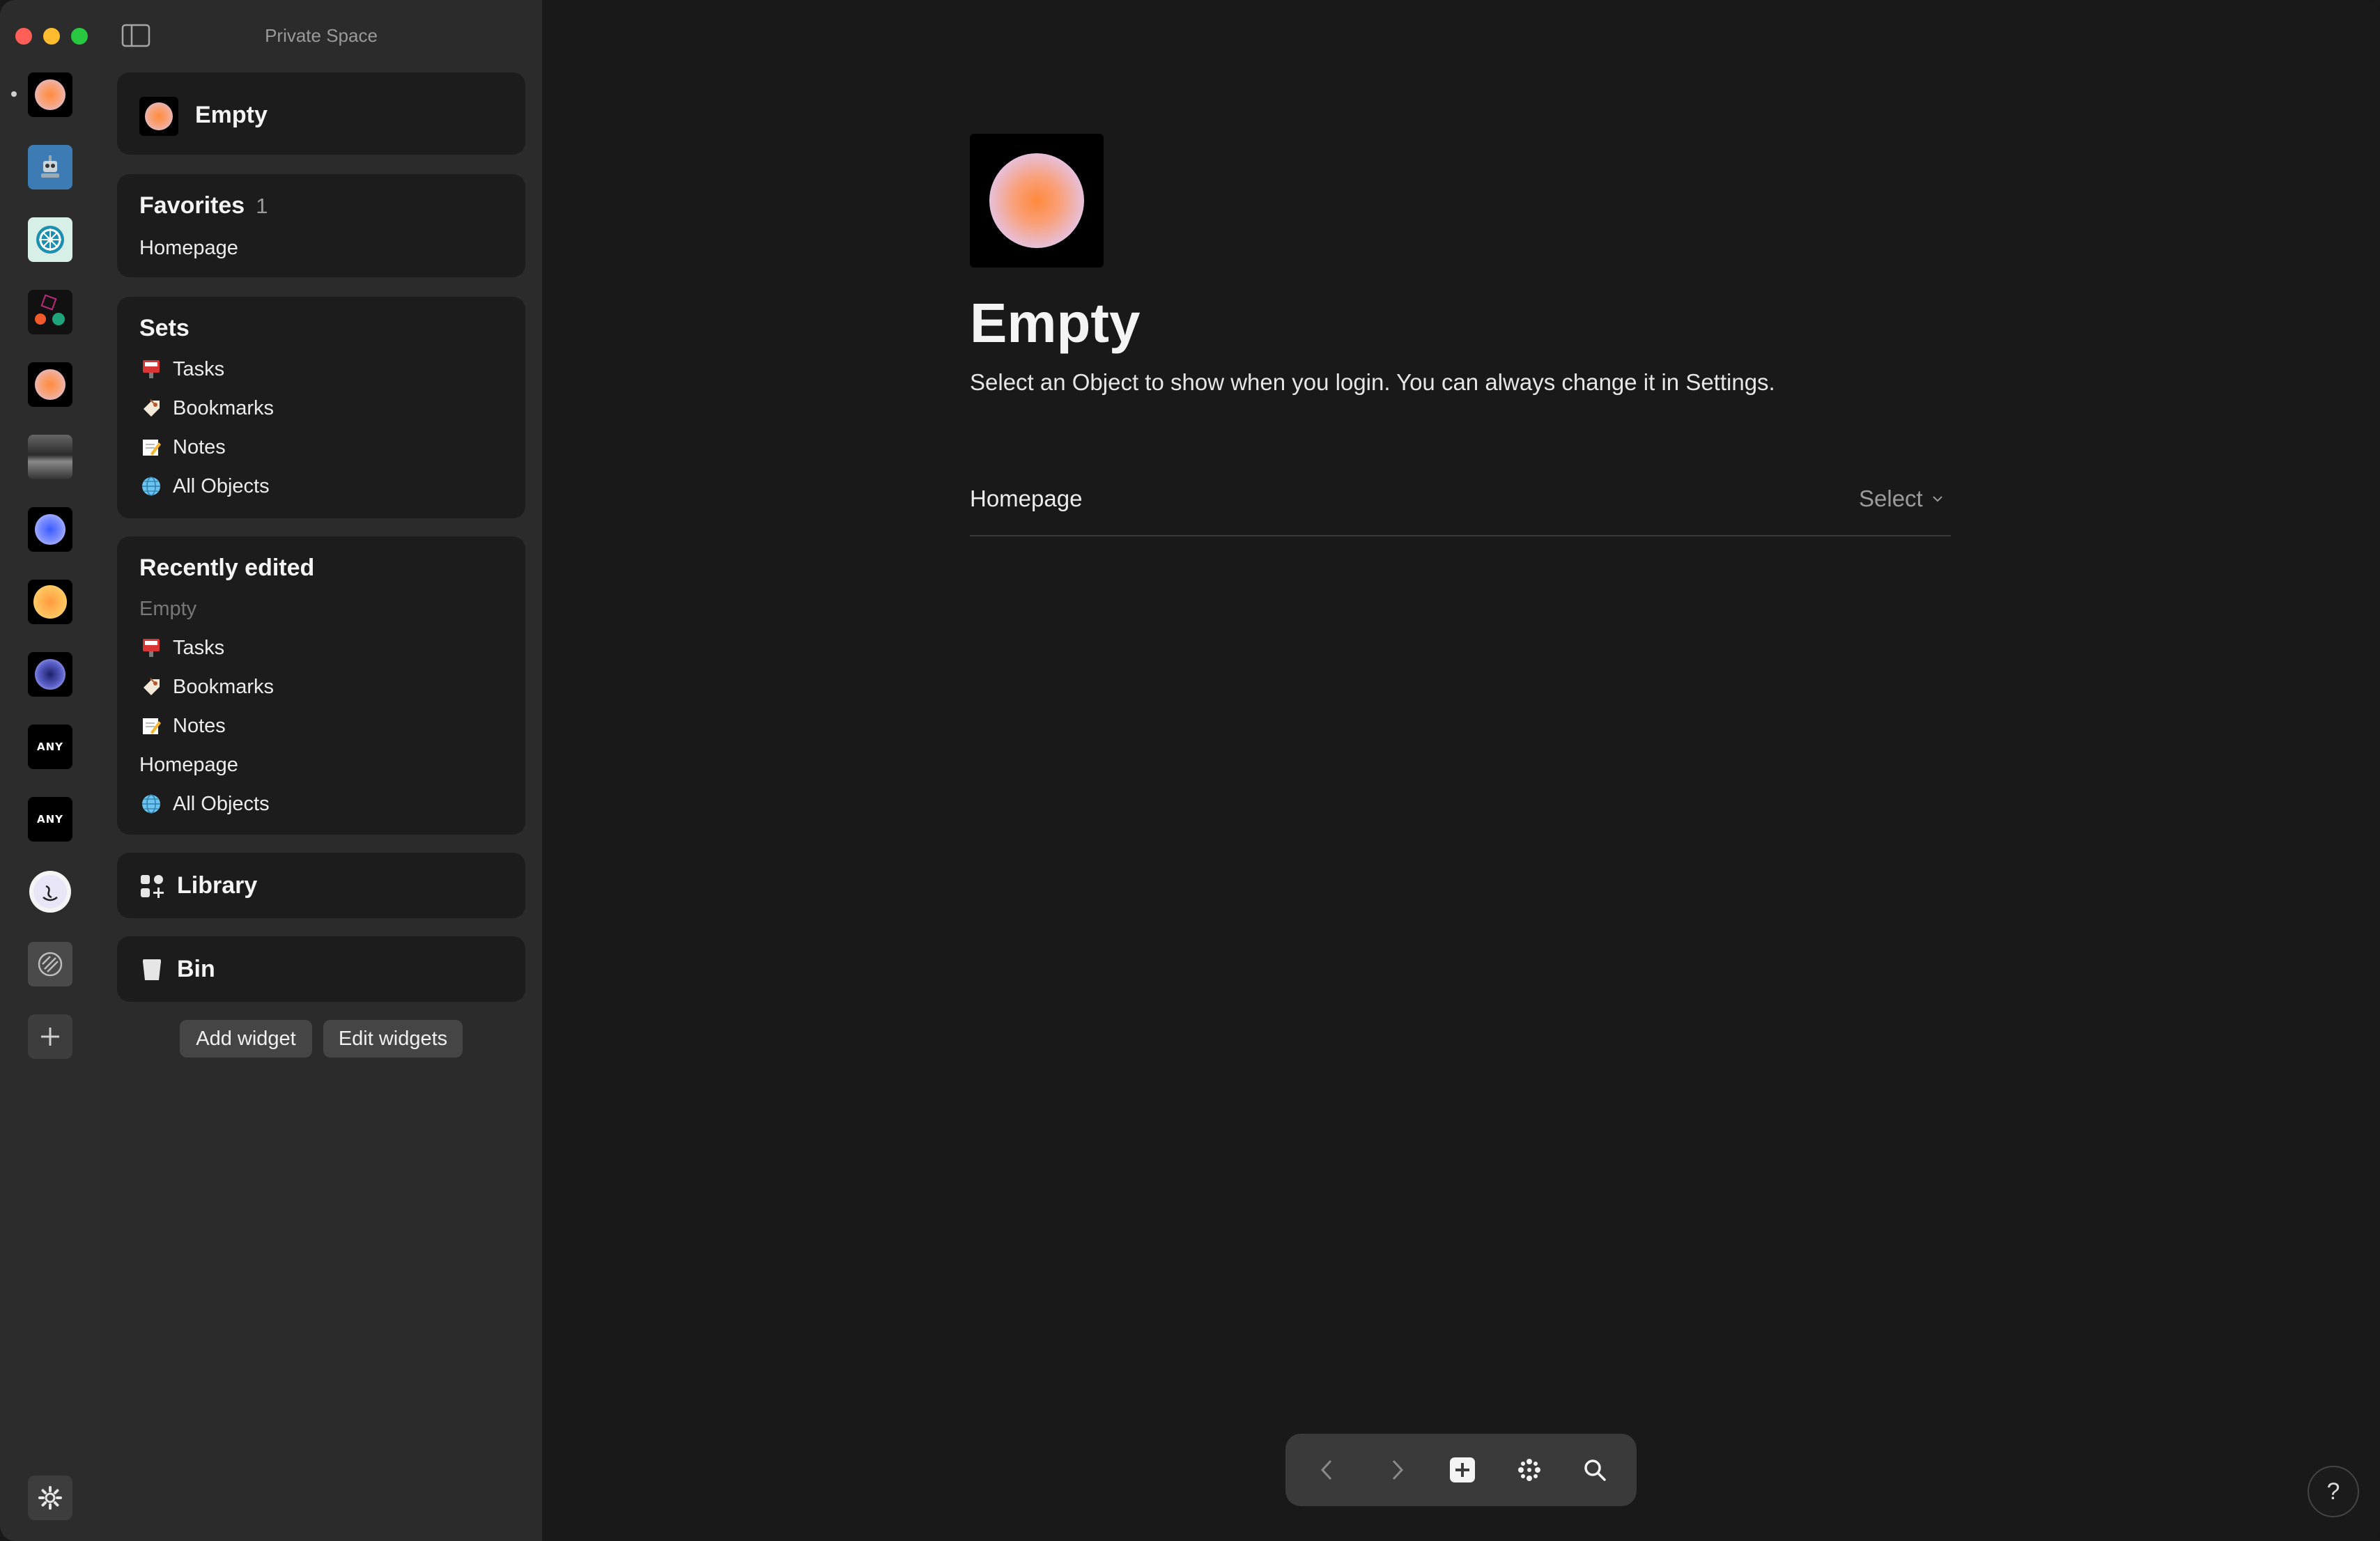 This screenshot has width=2380, height=1541. I want to click on forward-button, so click(1397, 1470).